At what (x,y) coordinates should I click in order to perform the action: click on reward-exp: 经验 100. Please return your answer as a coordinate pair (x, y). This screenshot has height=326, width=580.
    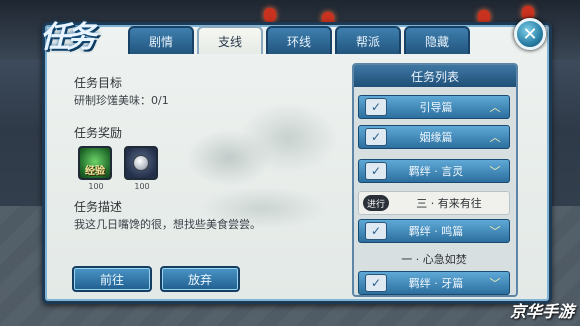
    Looking at the image, I should click on (96, 168).